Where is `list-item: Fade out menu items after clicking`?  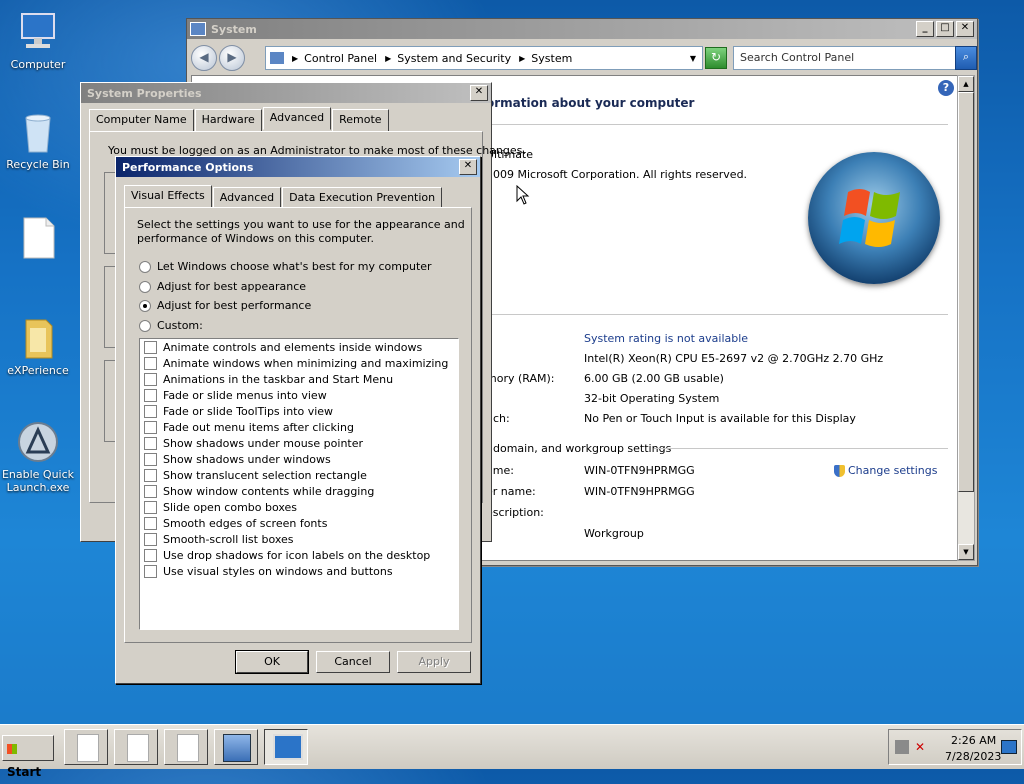 list-item: Fade out menu items after clicking is located at coordinates (249, 427).